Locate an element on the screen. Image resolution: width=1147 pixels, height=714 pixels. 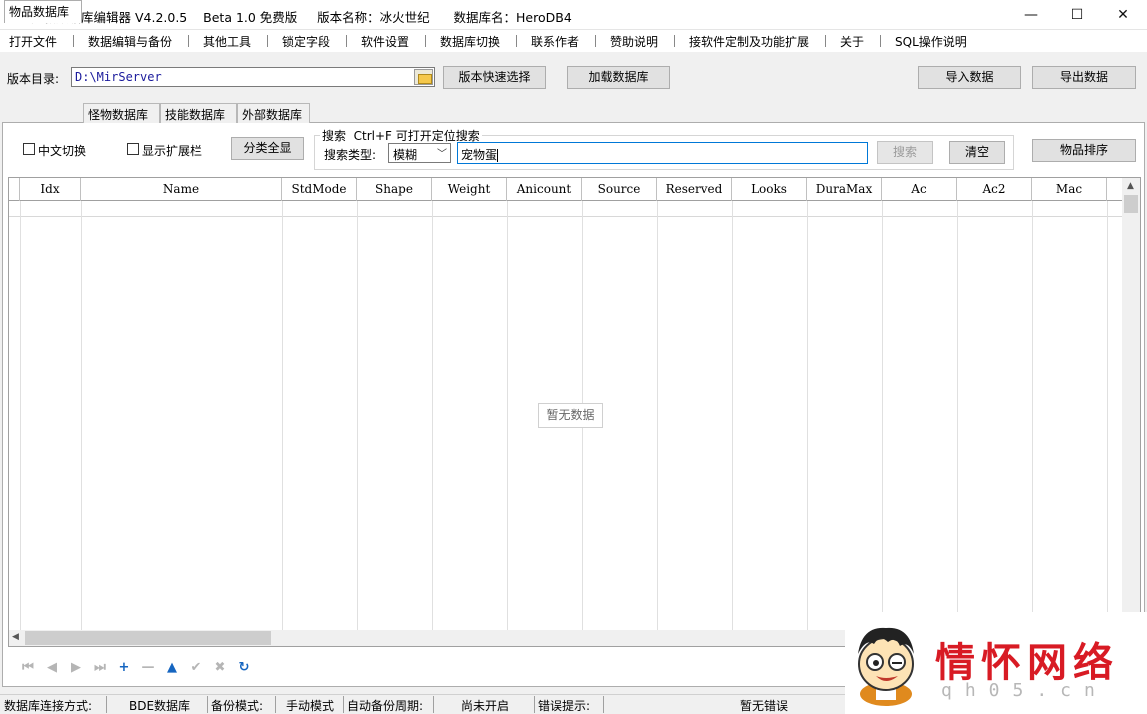
menu-db-switch: 数据库切换 is located at coordinates (470, 41).